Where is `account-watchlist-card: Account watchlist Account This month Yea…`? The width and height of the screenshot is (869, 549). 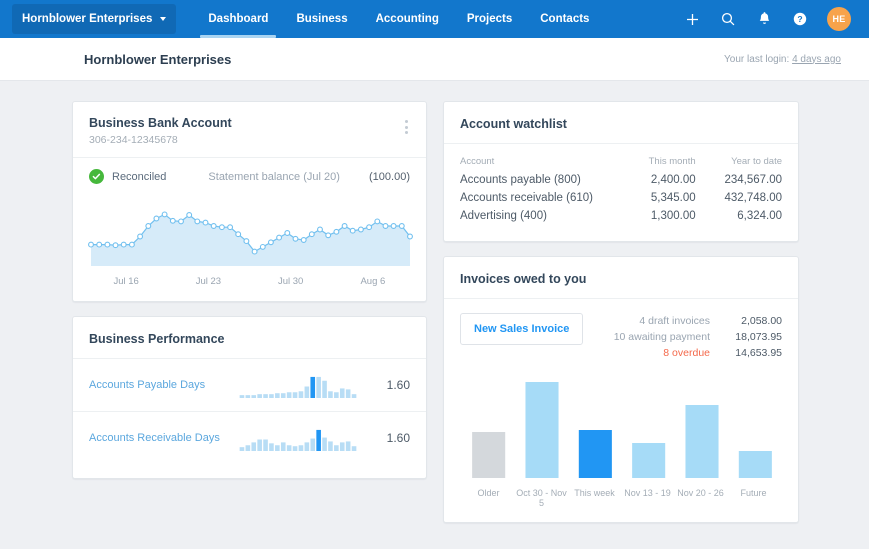
account-watchlist-card: Account watchlist Account This month Yea… is located at coordinates (621, 171).